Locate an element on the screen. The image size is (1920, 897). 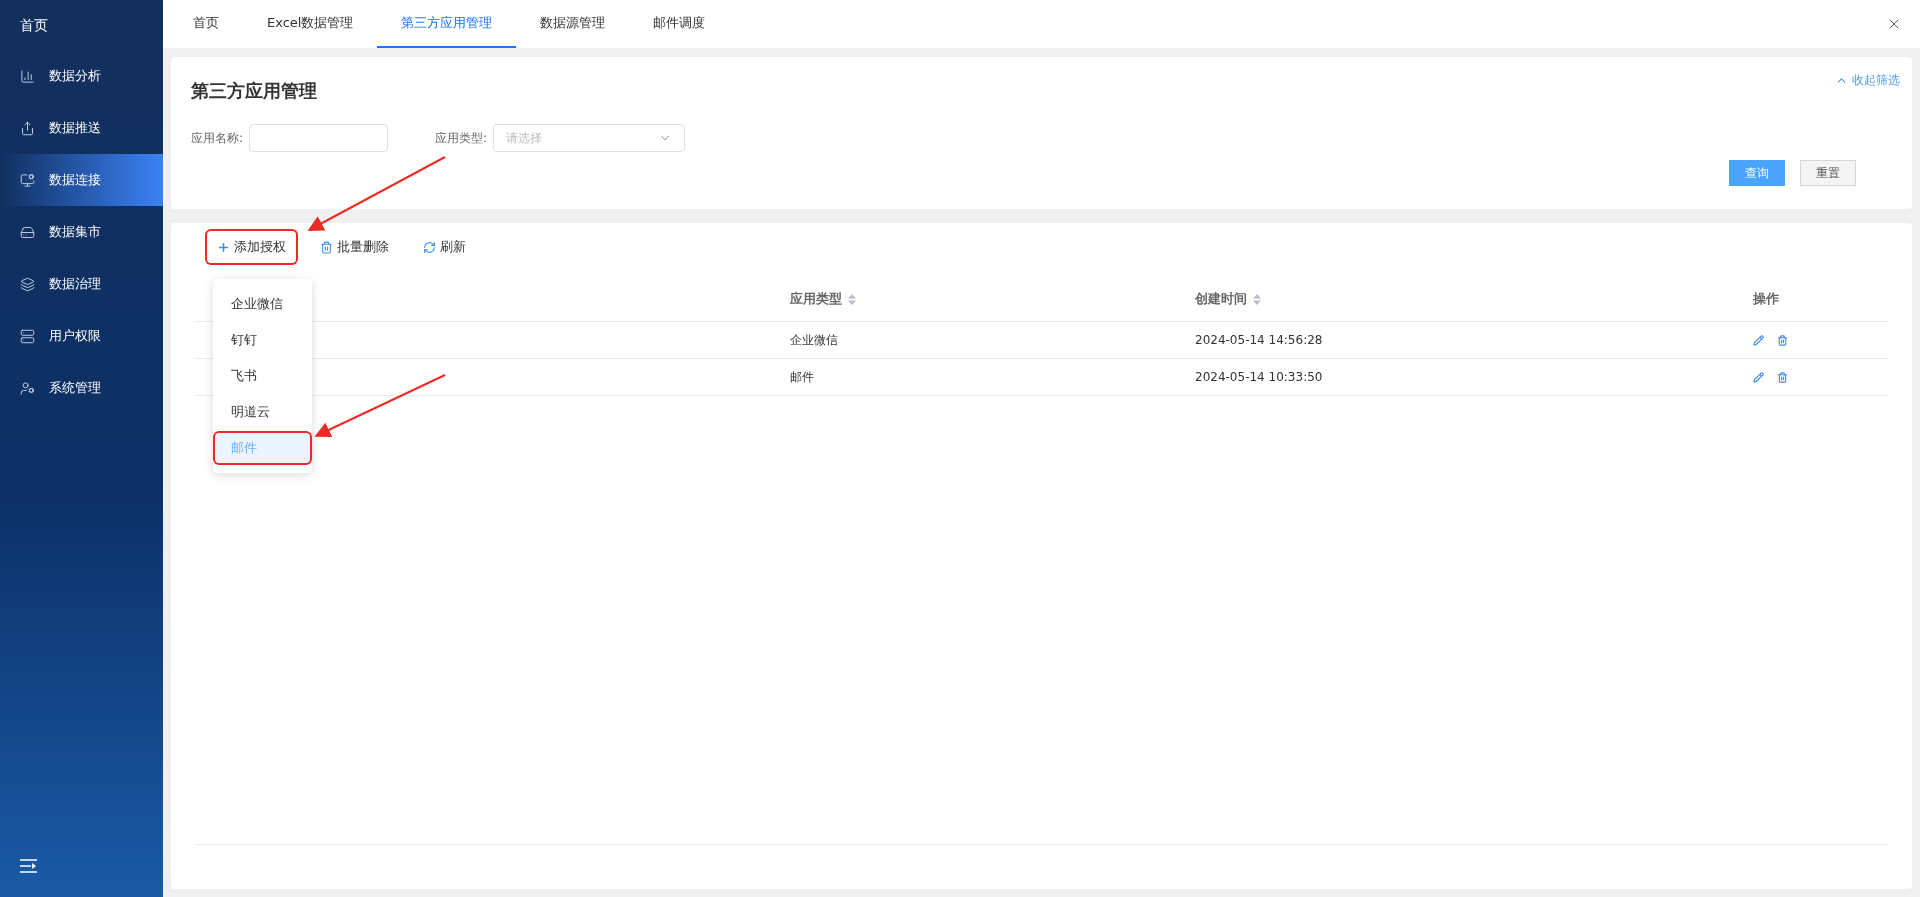
table-cell: 2024-05-14 10:33:50 is located at coordinates (1259, 377).